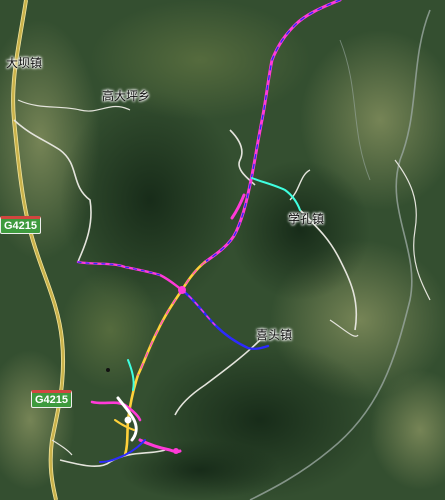 This screenshot has width=445, height=500. Describe the element at coordinates (24, 63) in the screenshot. I see `town-label-dabazhen: 大坝镇` at that location.